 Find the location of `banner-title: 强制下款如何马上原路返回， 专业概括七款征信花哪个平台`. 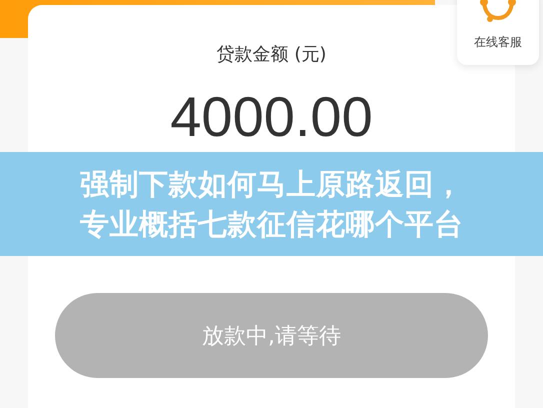

banner-title: 强制下款如何马上原路返回， 专业概括七款征信花哪个平台 is located at coordinates (272, 204).